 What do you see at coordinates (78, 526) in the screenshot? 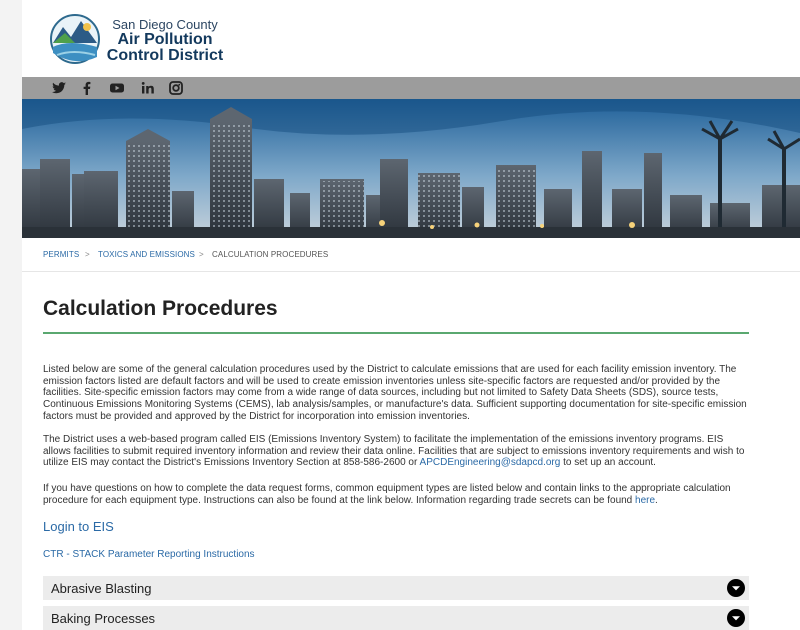
I see `login-eis-link: Login to EIS` at bounding box center [78, 526].